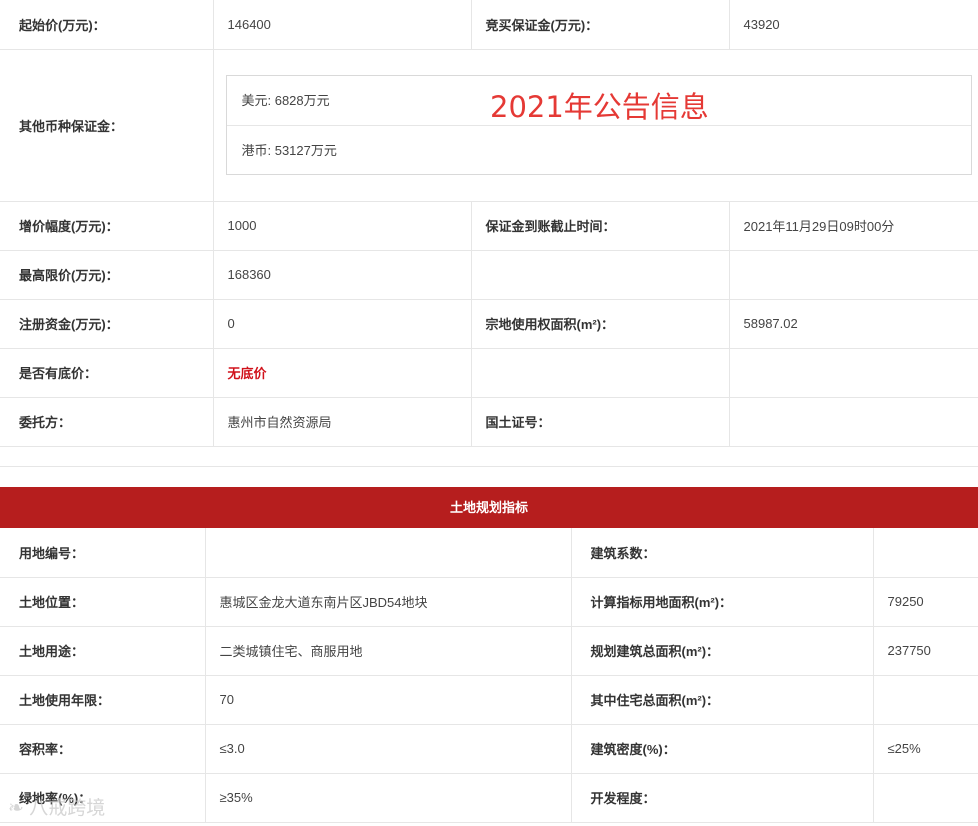 The width and height of the screenshot is (978, 826). What do you see at coordinates (722, 748) in the screenshot?
I see `building-density-label: 建筑密度(%)：` at bounding box center [722, 748].